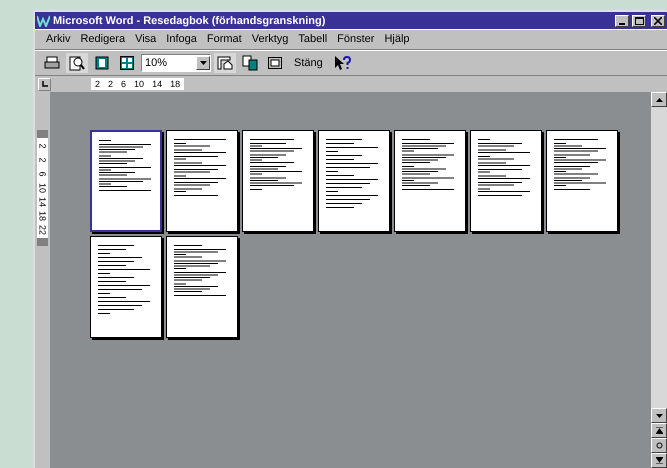 The width and height of the screenshot is (667, 468). I want to click on pages-icon, so click(127, 63).